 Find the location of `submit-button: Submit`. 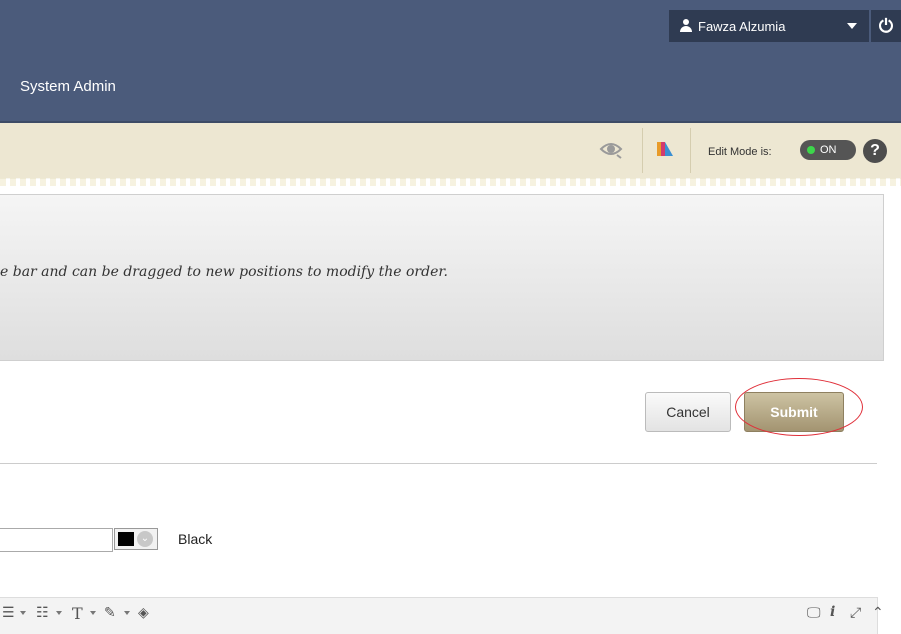

submit-button: Submit is located at coordinates (794, 412).